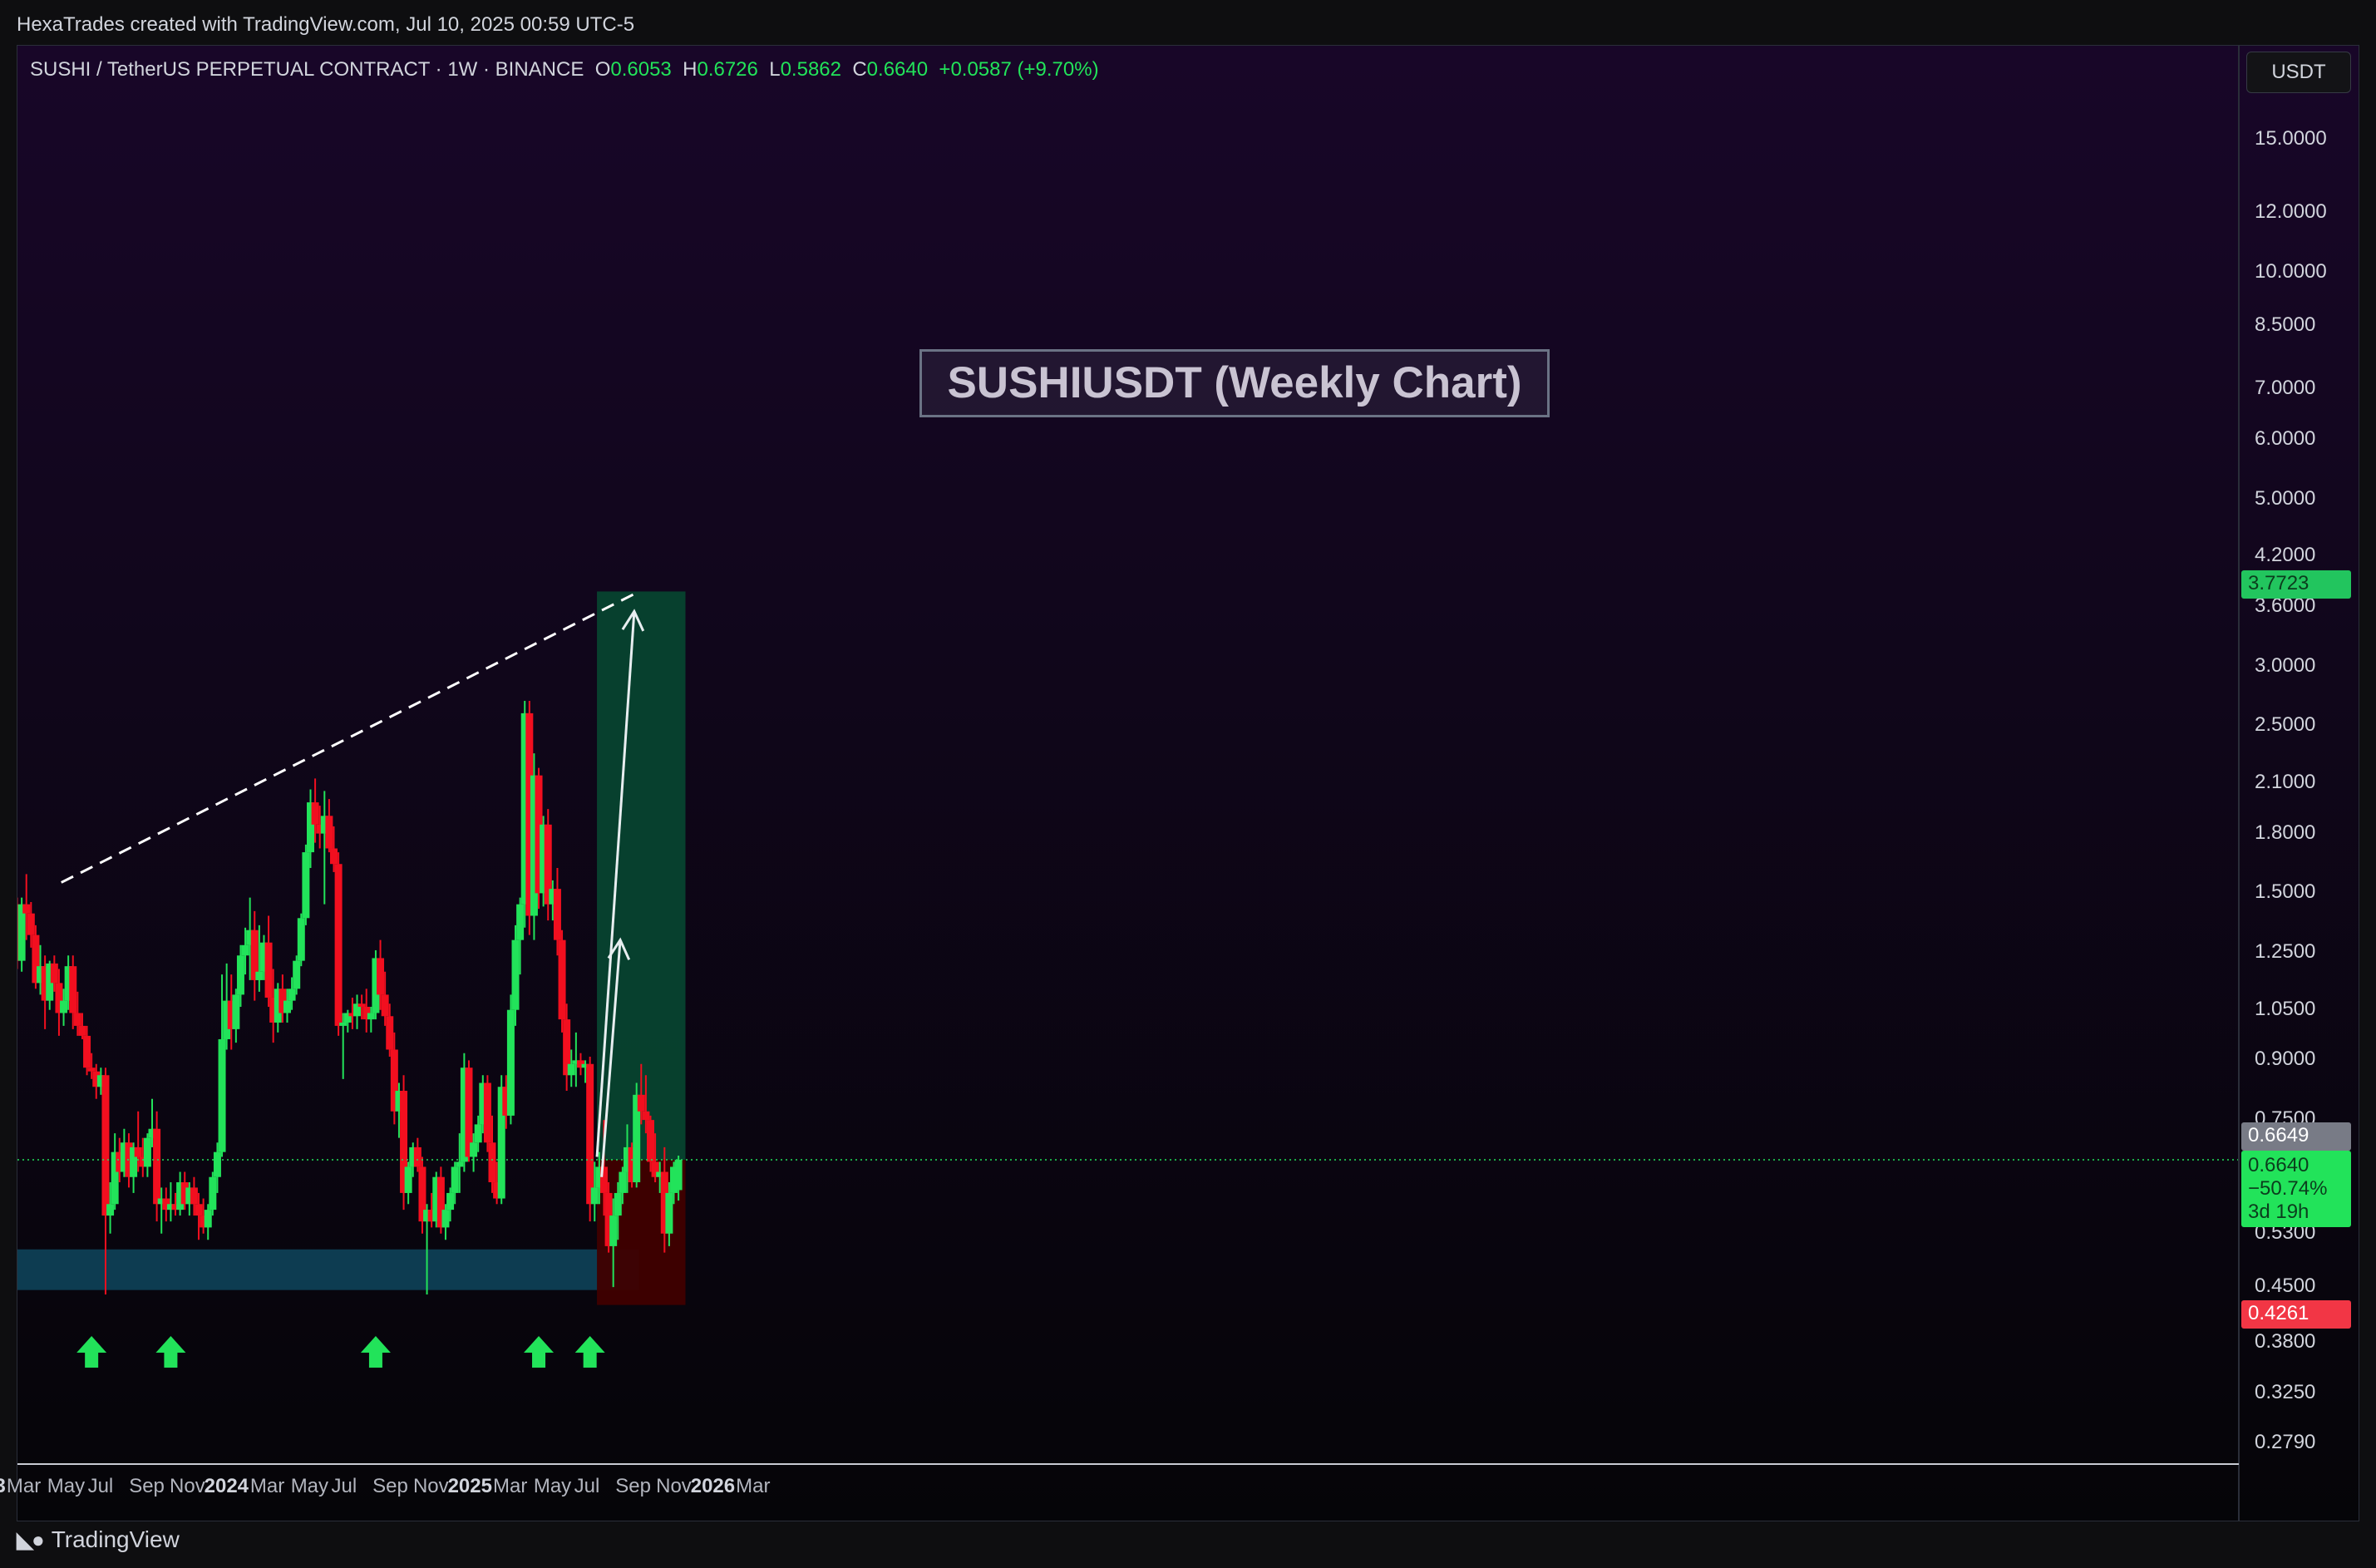  What do you see at coordinates (1188, 1544) in the screenshot?
I see `footer` at bounding box center [1188, 1544].